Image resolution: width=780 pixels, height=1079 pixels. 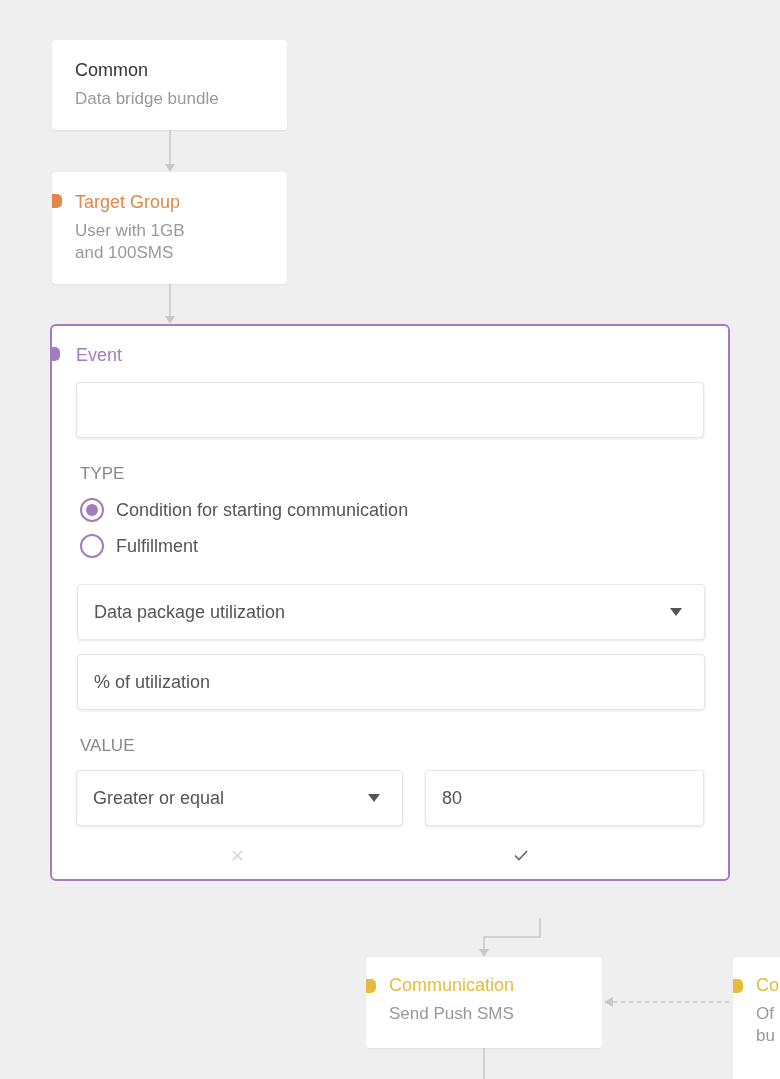 I want to click on unit-input-field: % of utilization, so click(x=391, y=682).